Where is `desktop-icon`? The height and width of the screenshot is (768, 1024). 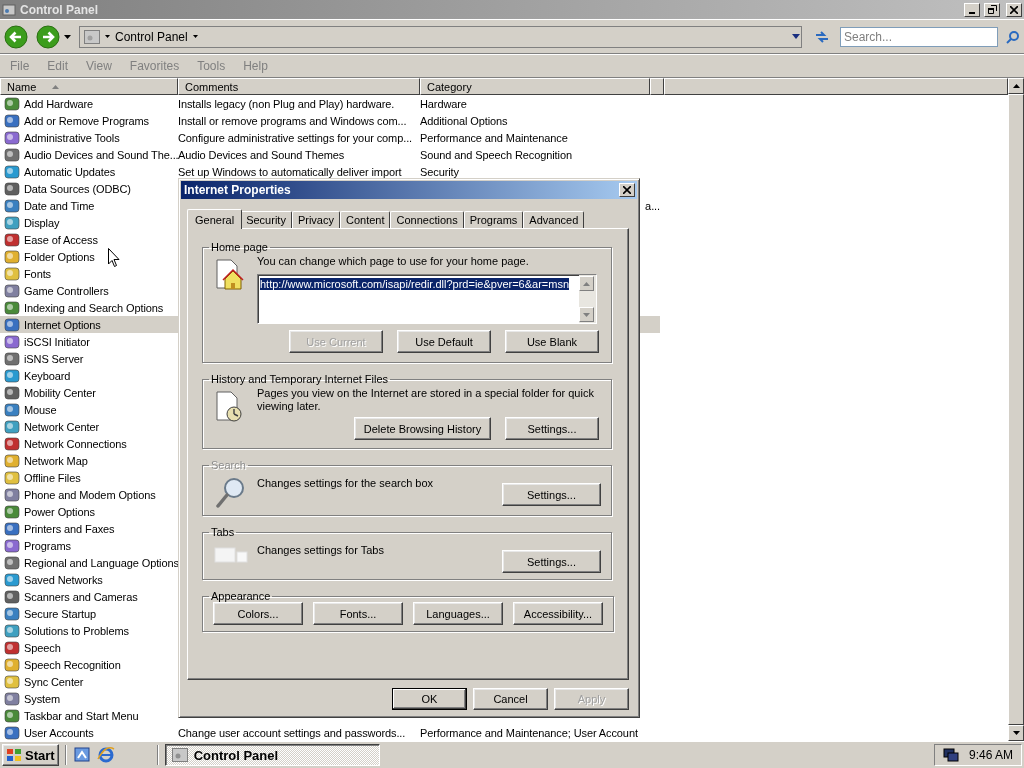
desktop-icon is located at coordinates (81, 755).